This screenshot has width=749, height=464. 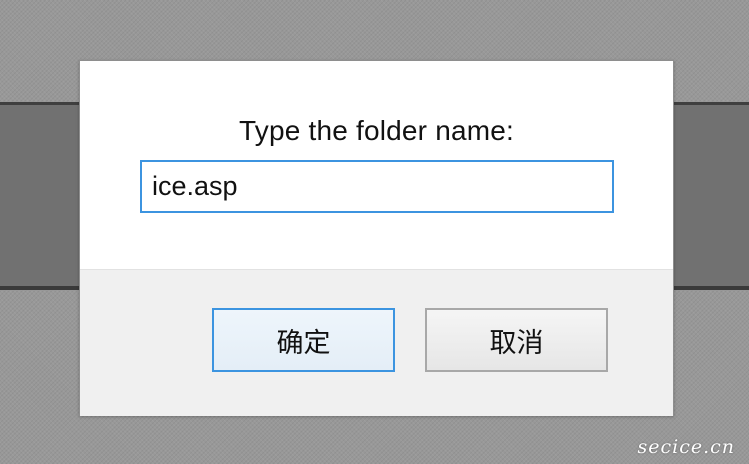 What do you see at coordinates (376, 130) in the screenshot?
I see `dialog-prompt: Type the folder name:` at bounding box center [376, 130].